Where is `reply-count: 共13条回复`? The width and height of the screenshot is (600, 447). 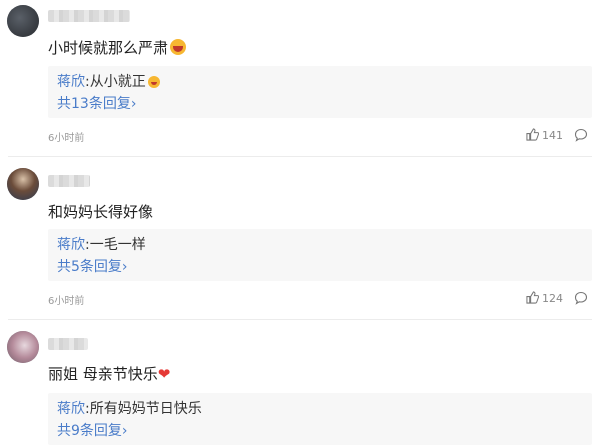 reply-count: 共13条回复 is located at coordinates (94, 104).